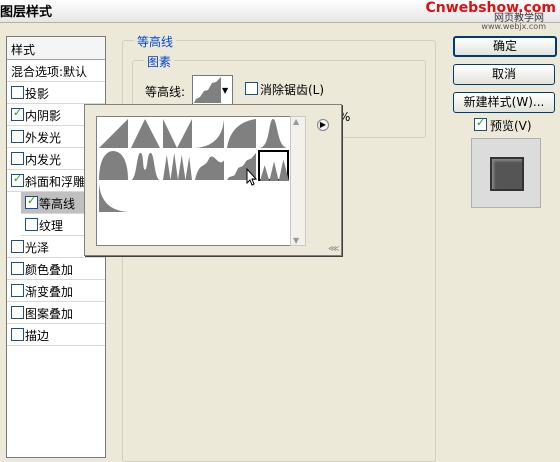  I want to click on style-list-item-label: 等高线, so click(57, 204).